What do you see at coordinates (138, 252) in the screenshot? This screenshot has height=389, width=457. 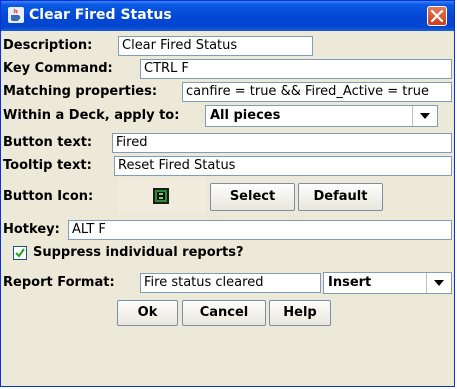 I see `suppress-reports-label: Suppress individual reports?` at bounding box center [138, 252].